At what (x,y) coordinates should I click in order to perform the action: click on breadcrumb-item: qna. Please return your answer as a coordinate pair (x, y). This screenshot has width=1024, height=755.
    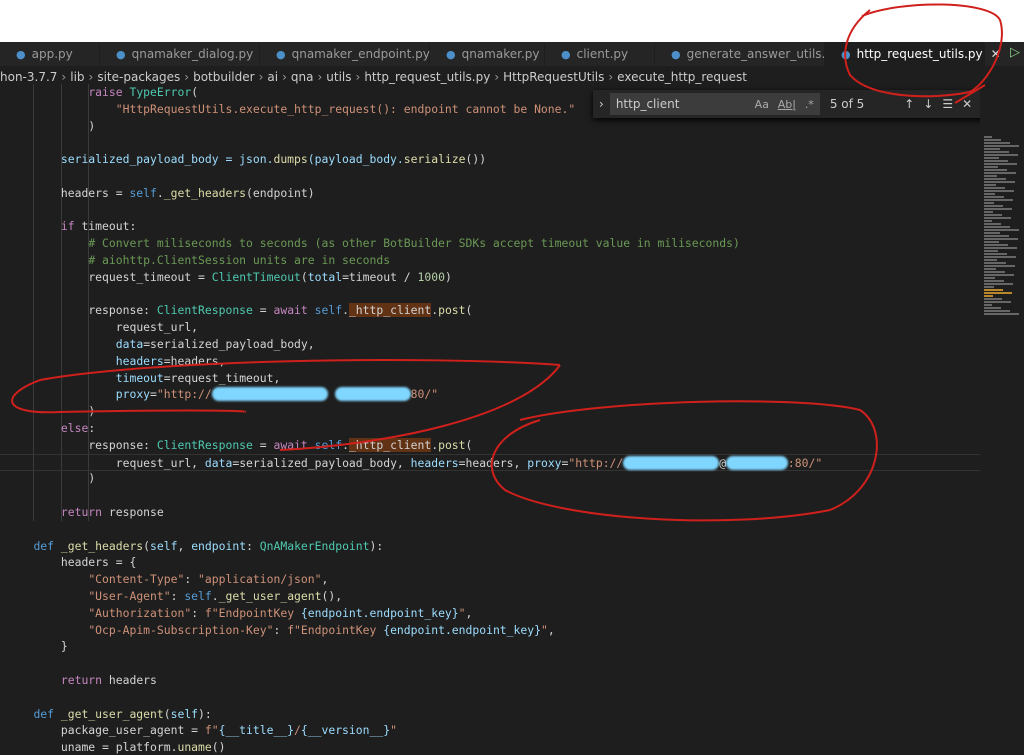
    Looking at the image, I should click on (302, 77).